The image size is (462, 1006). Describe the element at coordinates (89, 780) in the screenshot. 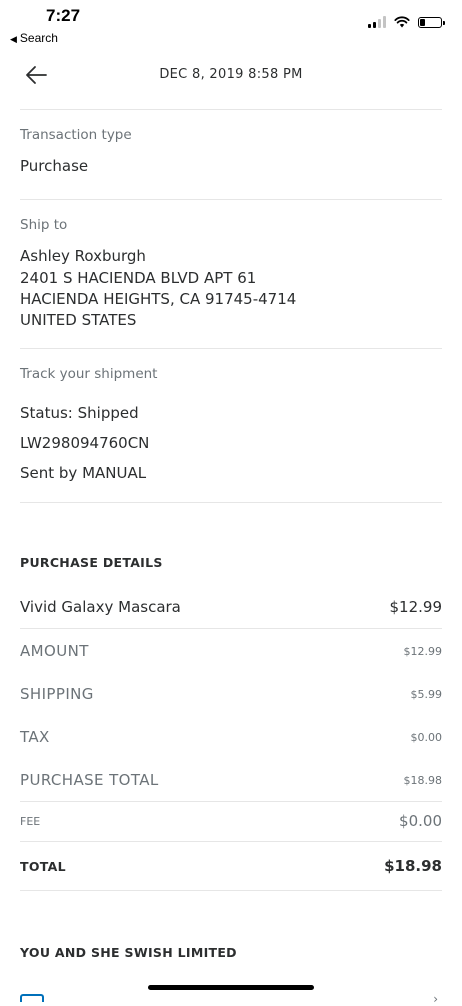

I see `purchase-total-label: PURCHASE TOTAL` at that location.